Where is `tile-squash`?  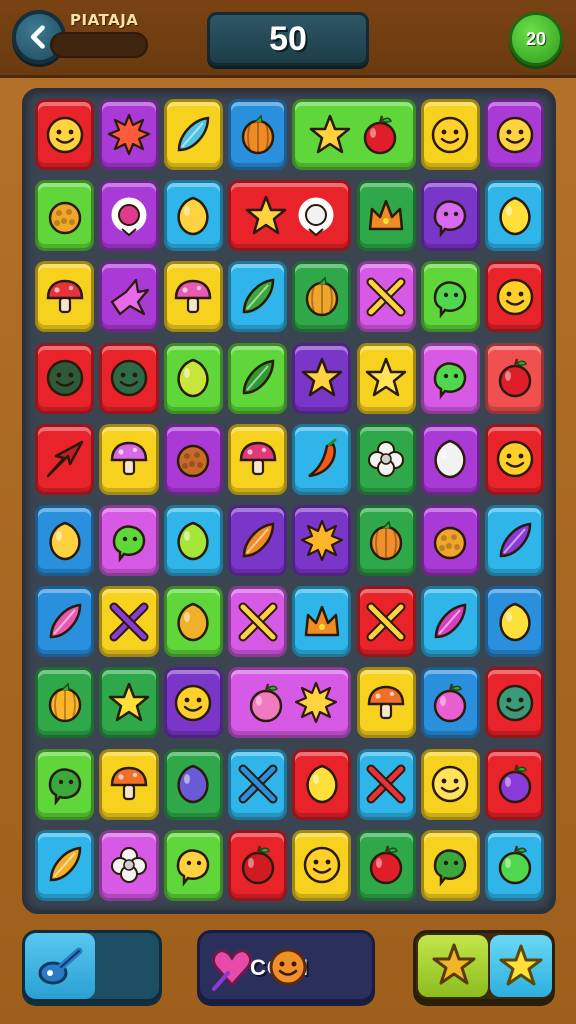
tile-squash is located at coordinates (65, 865).